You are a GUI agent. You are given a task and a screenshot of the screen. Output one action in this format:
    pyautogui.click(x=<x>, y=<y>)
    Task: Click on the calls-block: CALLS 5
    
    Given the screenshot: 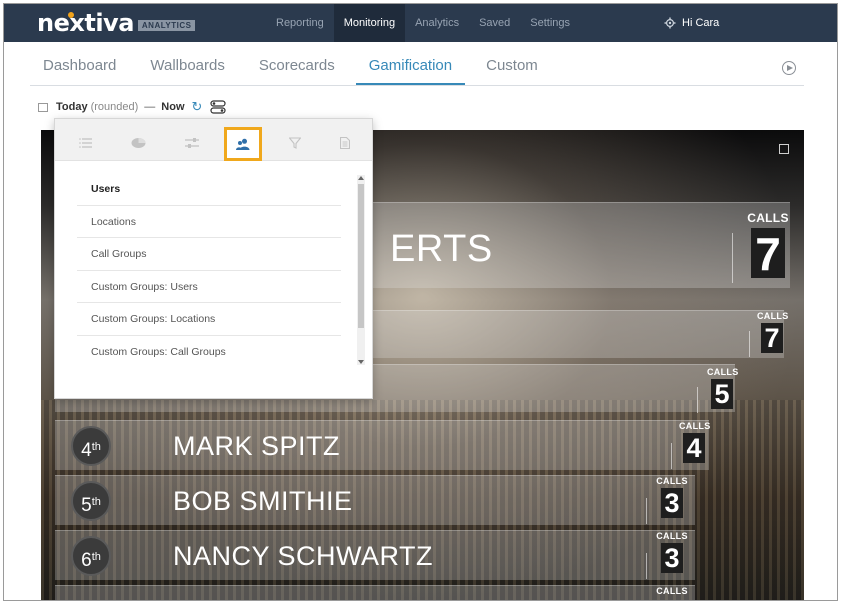 What is the action you would take?
    pyautogui.click(x=723, y=388)
    